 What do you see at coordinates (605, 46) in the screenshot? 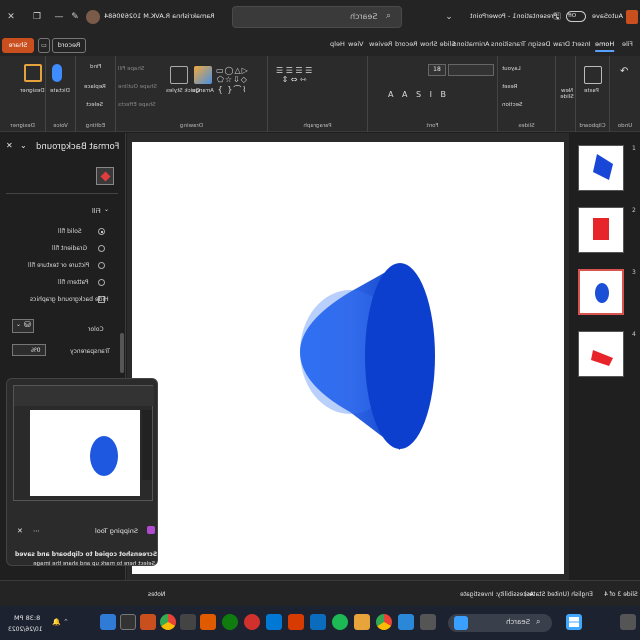
I see `tab-home: Home` at bounding box center [605, 46].